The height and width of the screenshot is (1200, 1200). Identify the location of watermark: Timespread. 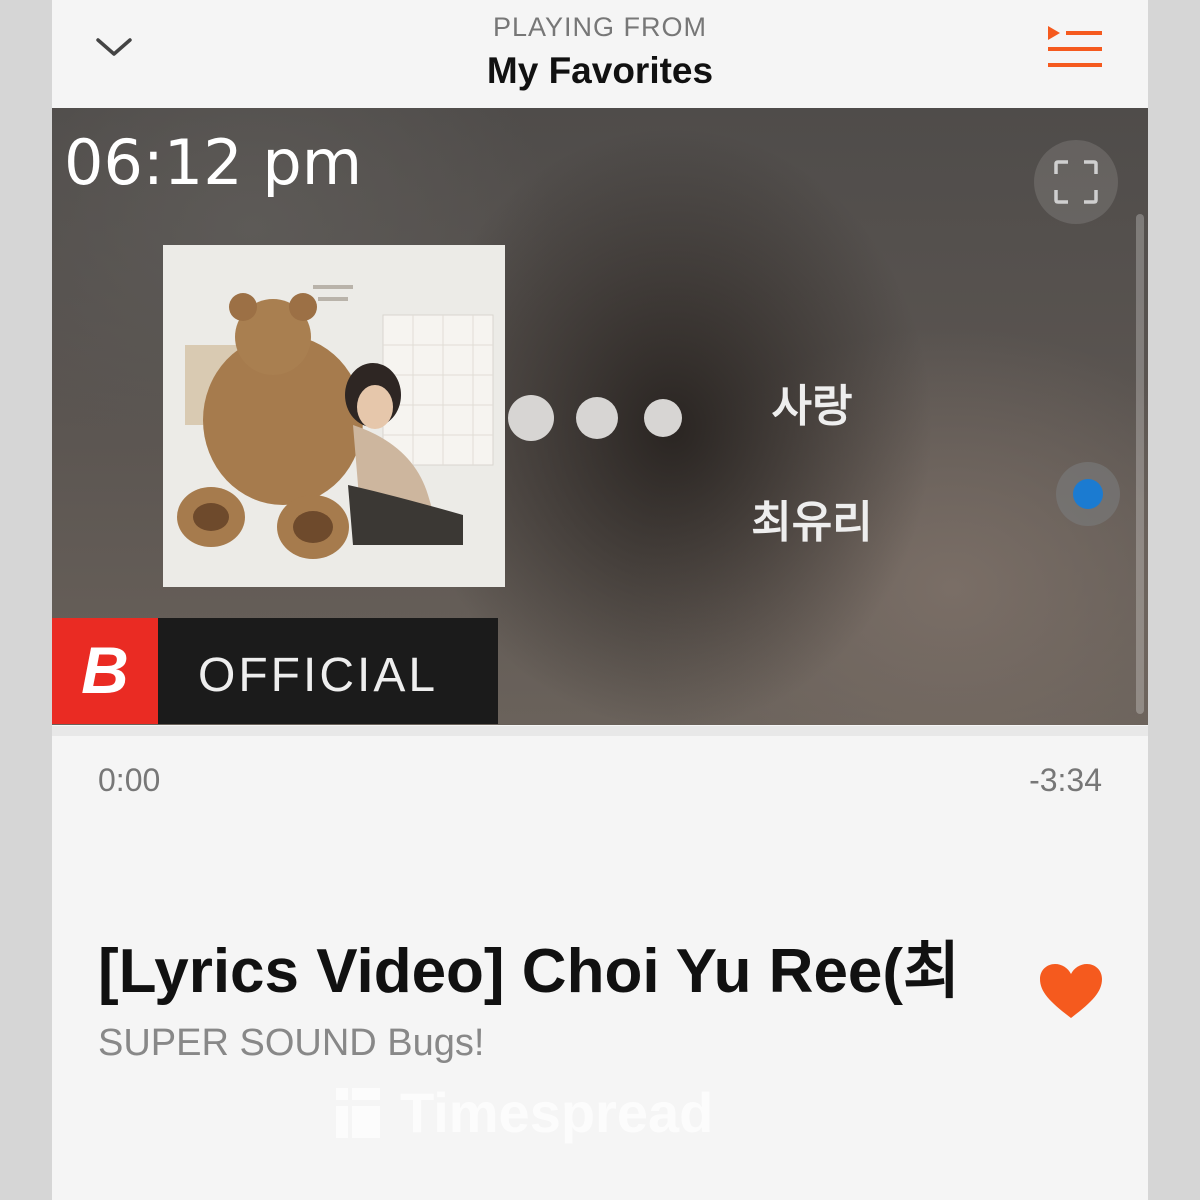
(524, 1112).